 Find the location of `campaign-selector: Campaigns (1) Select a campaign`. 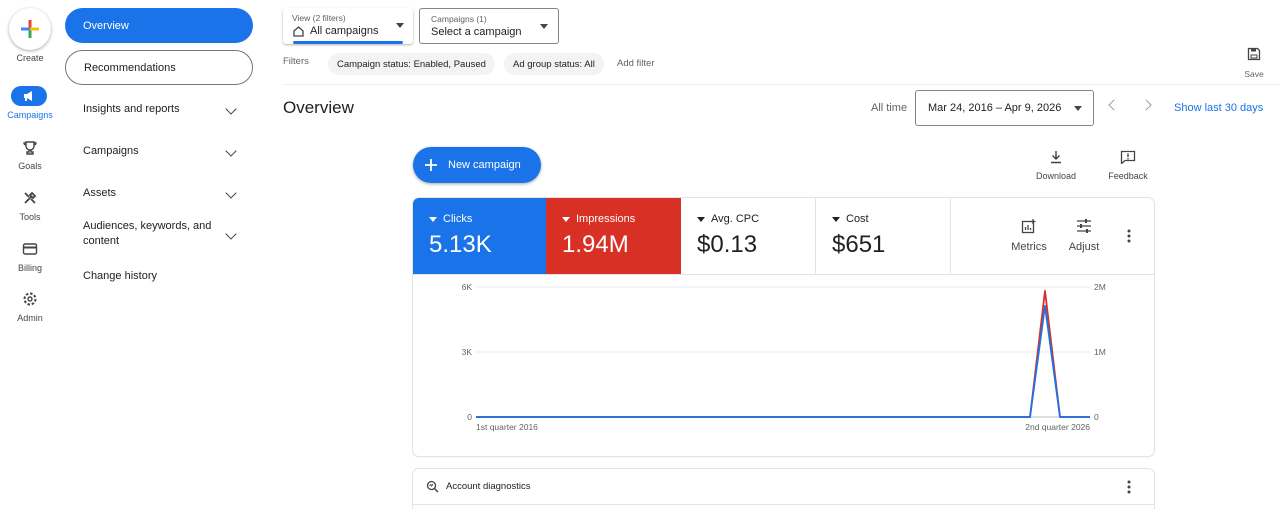

campaign-selector: Campaigns (1) Select a campaign is located at coordinates (489, 26).